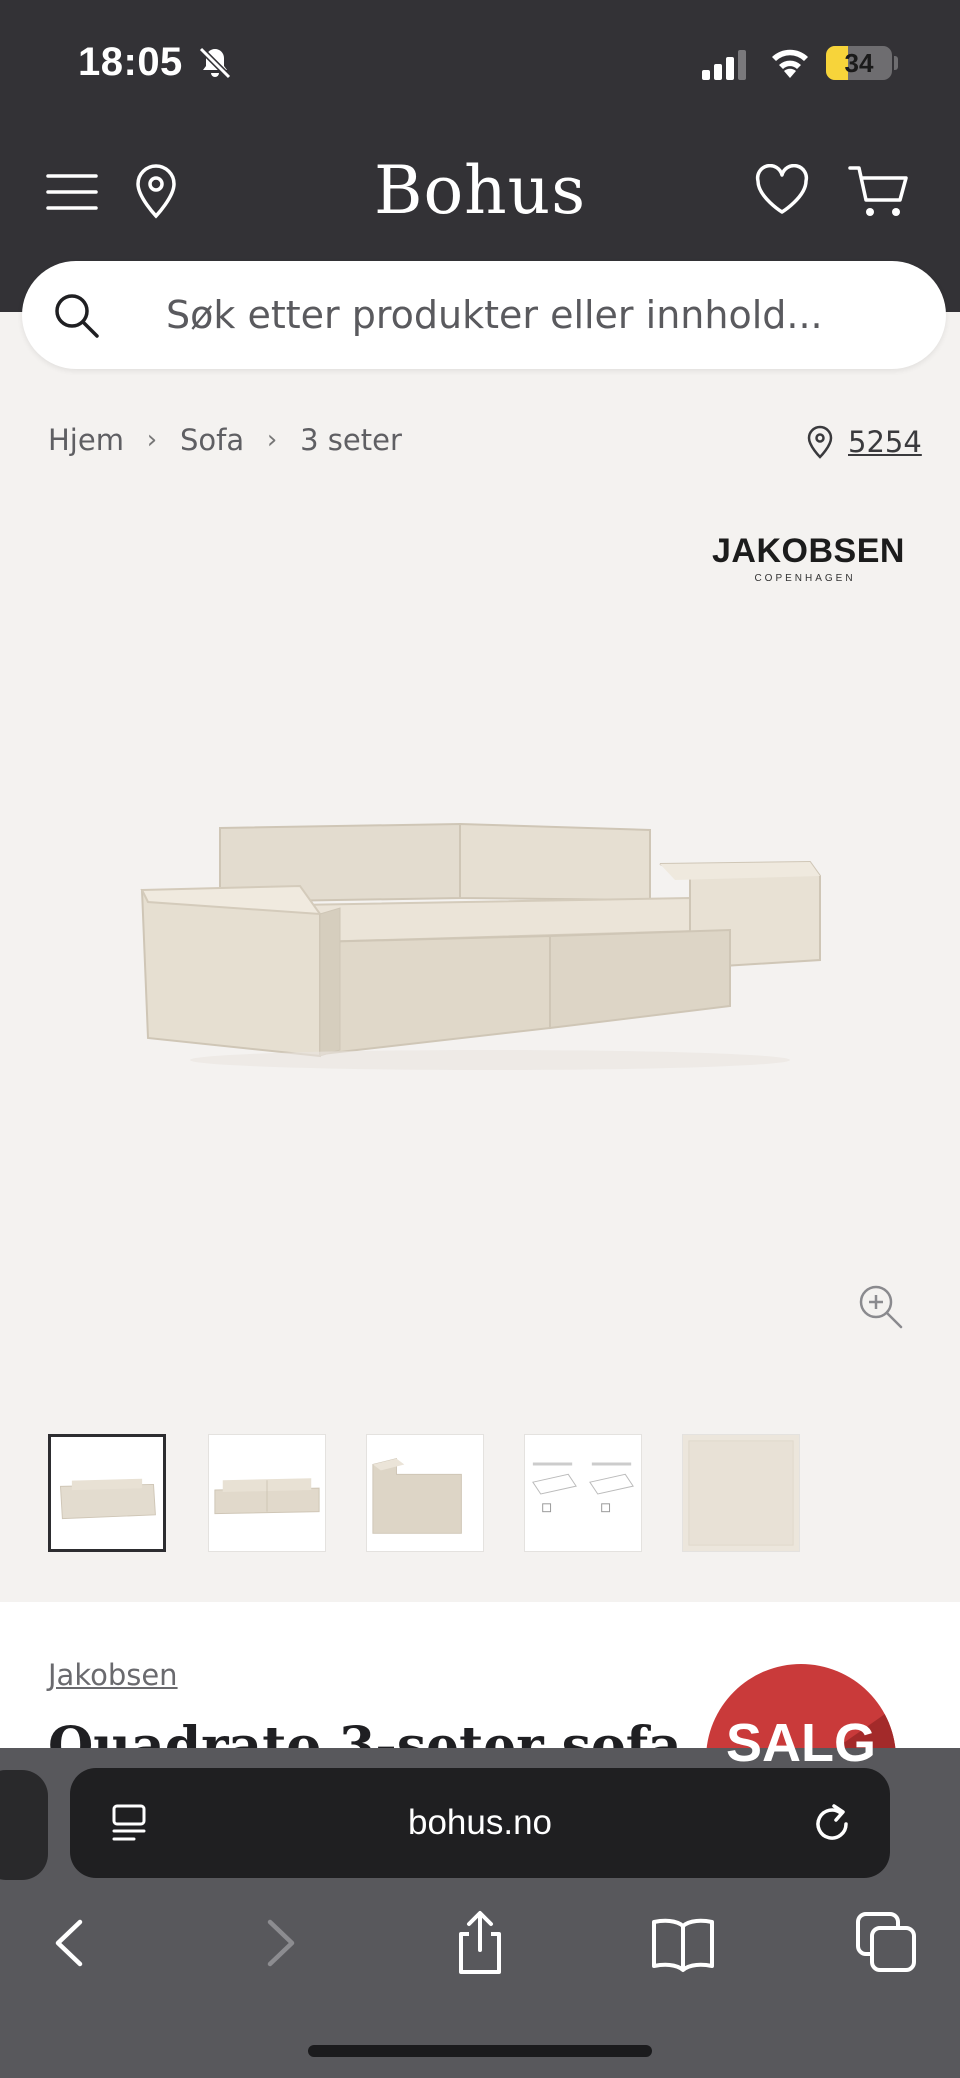  What do you see at coordinates (480, 1943) in the screenshot?
I see `share-icon` at bounding box center [480, 1943].